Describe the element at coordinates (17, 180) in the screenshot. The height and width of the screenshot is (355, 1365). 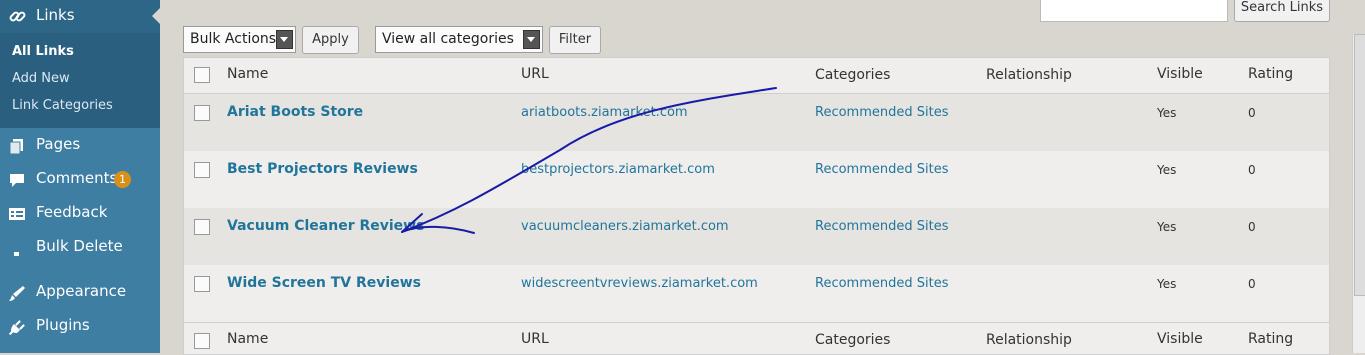
I see `comments-icon` at that location.